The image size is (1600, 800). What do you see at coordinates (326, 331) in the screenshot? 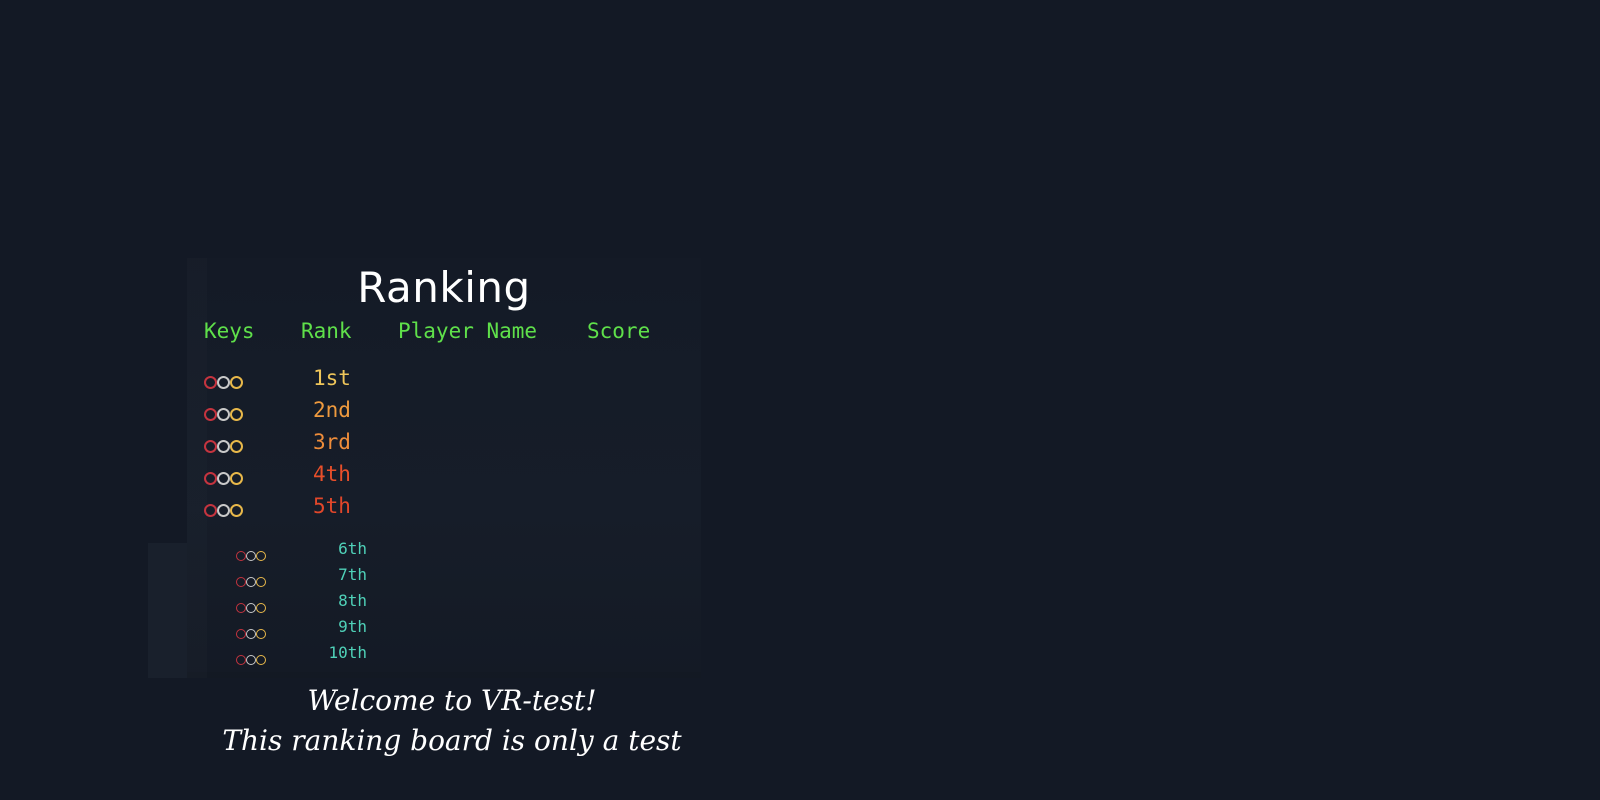
I see `header-rank: Rank` at bounding box center [326, 331].